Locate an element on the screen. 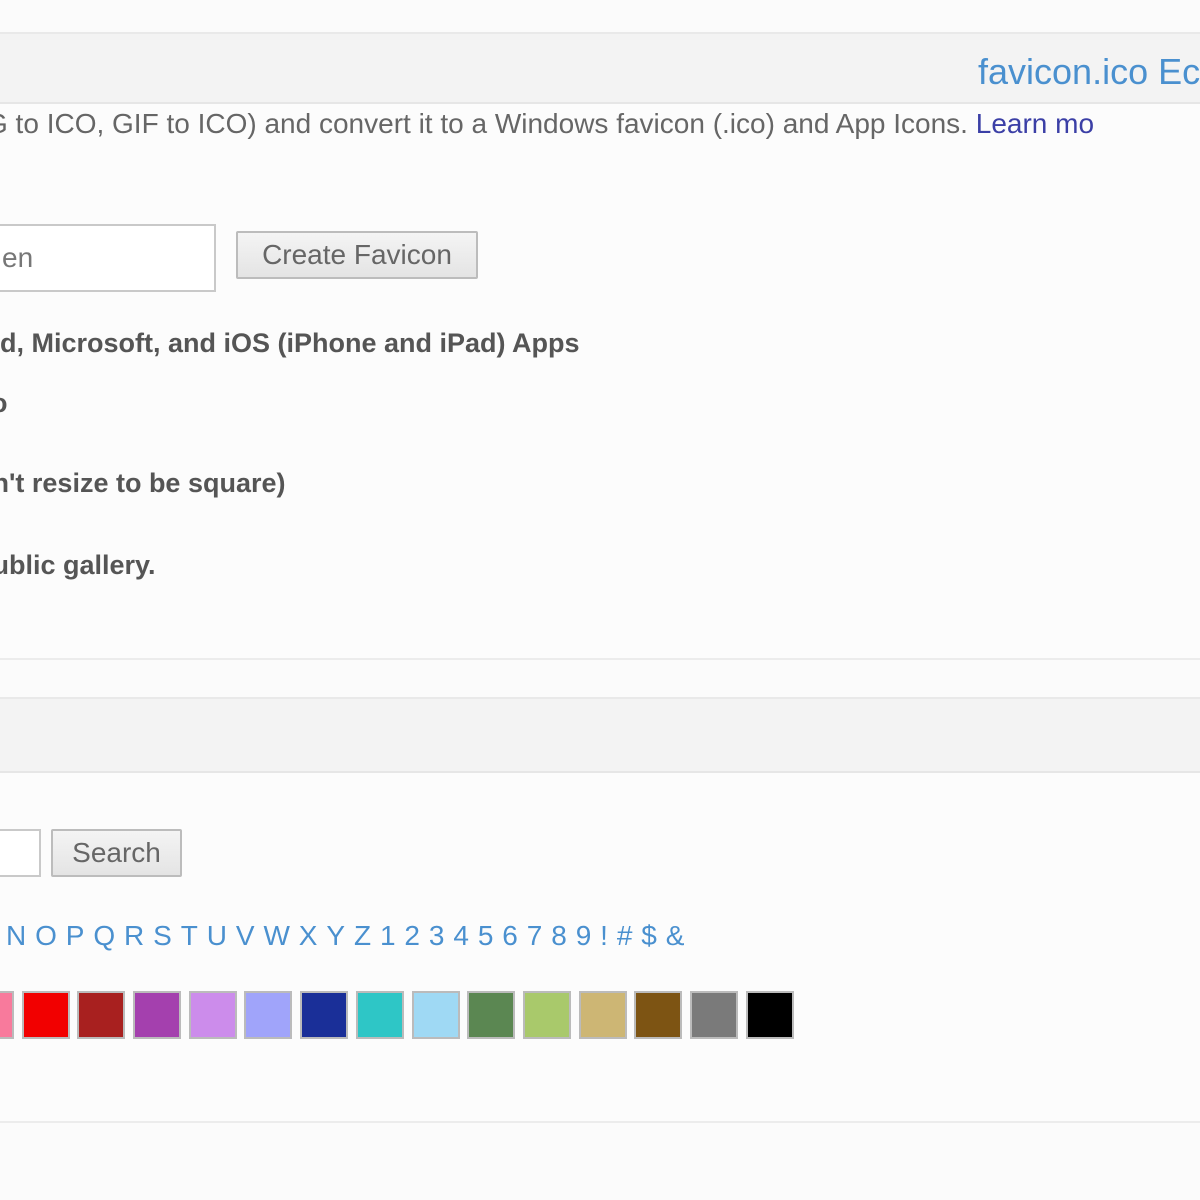 The width and height of the screenshot is (1200, 1200). letter-filter-link: P is located at coordinates (75, 936).